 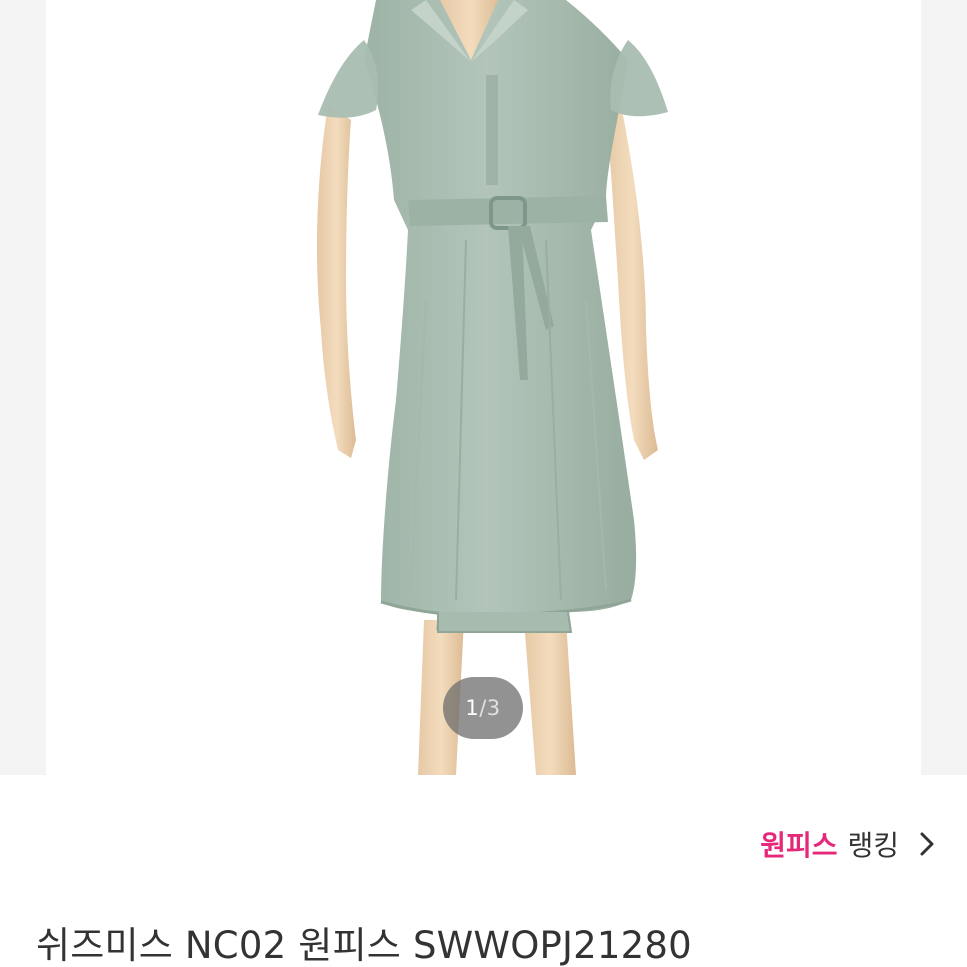 I want to click on ranking-label: 랭킹, so click(x=873, y=845).